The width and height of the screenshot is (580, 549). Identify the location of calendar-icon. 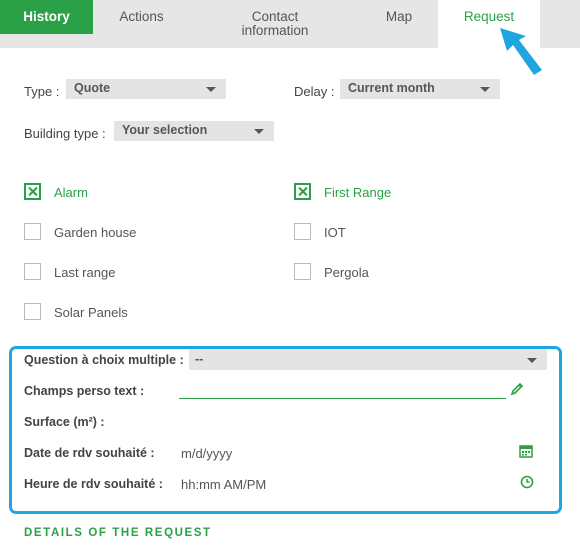
(526, 451).